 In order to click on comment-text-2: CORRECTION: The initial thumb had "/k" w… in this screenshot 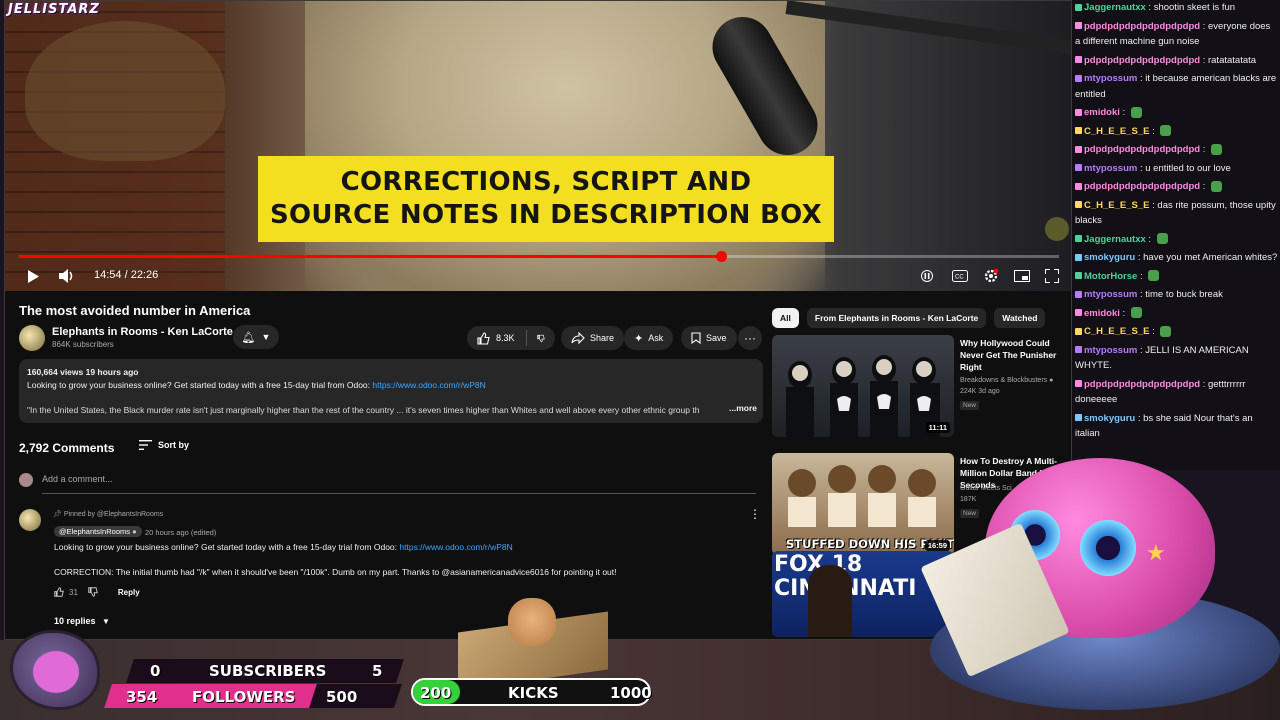, I will do `click(335, 572)`.